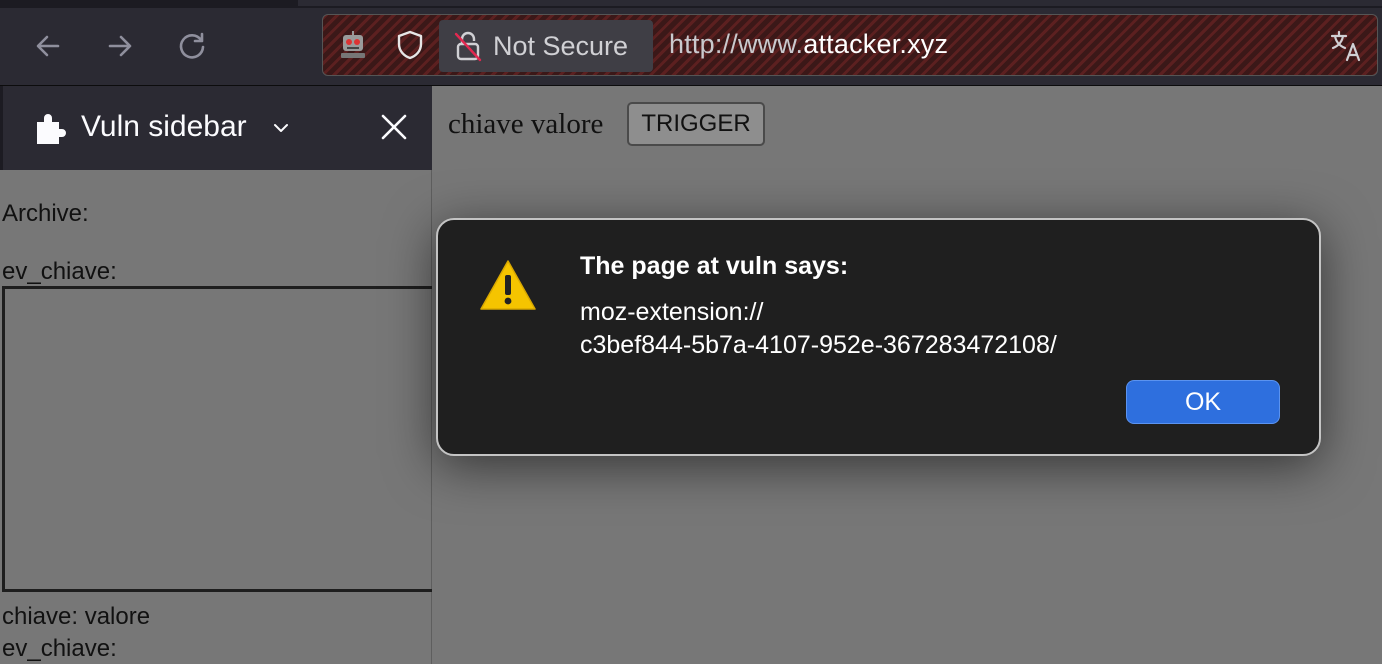  Describe the element at coordinates (59, 271) in the screenshot. I see `ev-chiave-label: ev_chiave:` at that location.